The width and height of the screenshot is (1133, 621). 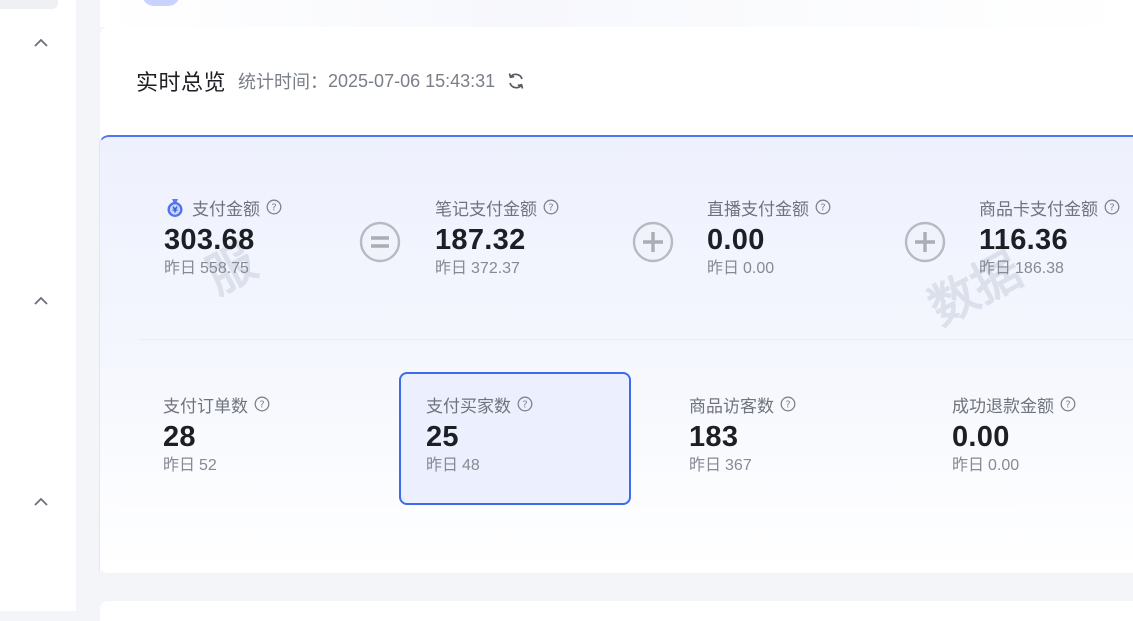 I want to click on metric-pay-orders: 支付订单数 ? 28 昨日 52, so click(x=216, y=435).